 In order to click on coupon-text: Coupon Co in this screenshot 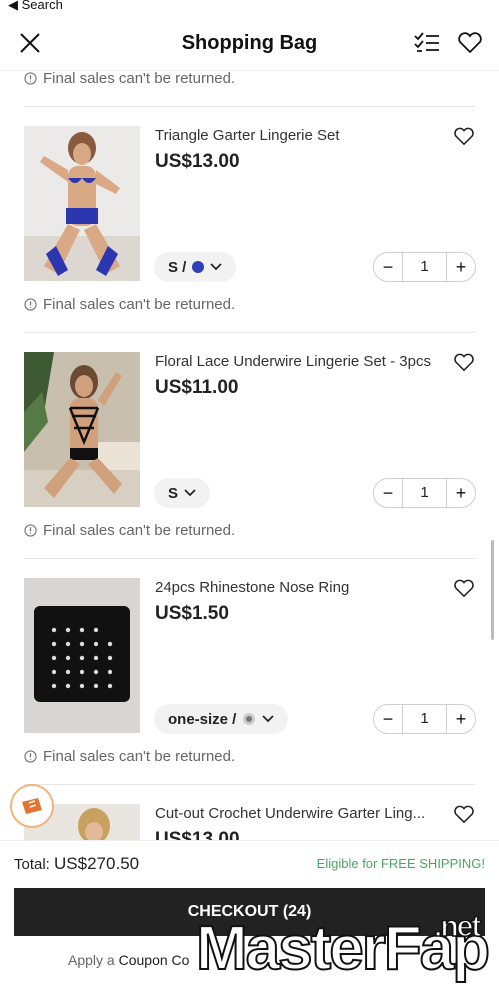, I will do `click(154, 960)`.